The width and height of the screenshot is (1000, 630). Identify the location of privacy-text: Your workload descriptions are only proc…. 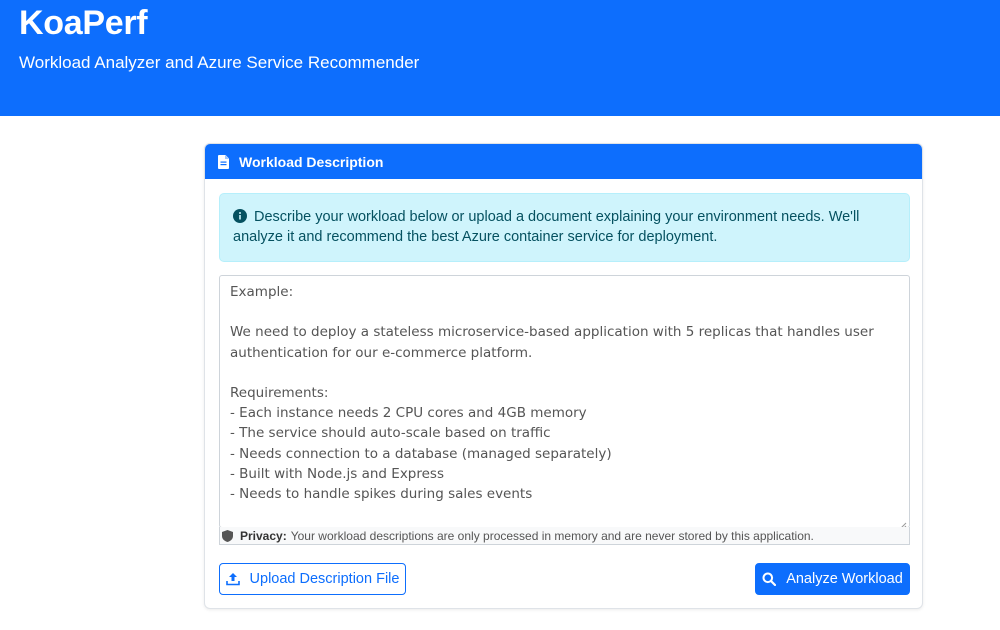
(552, 535).